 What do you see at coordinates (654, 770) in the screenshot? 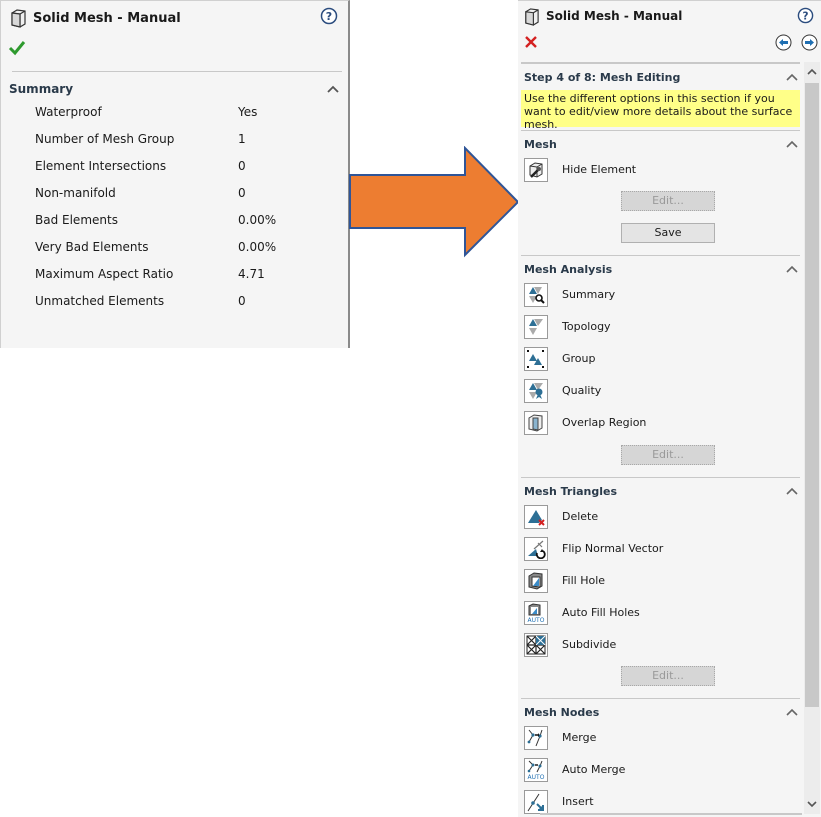
I see `auto-merge-tool: AUTO Auto Merge` at bounding box center [654, 770].